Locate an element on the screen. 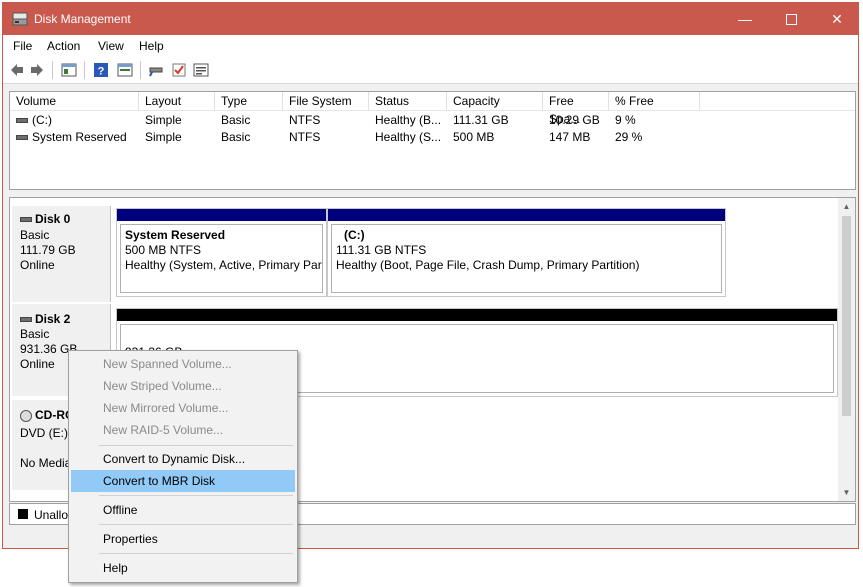 This screenshot has height=587, width=863. maximize-icon is located at coordinates (791, 19).